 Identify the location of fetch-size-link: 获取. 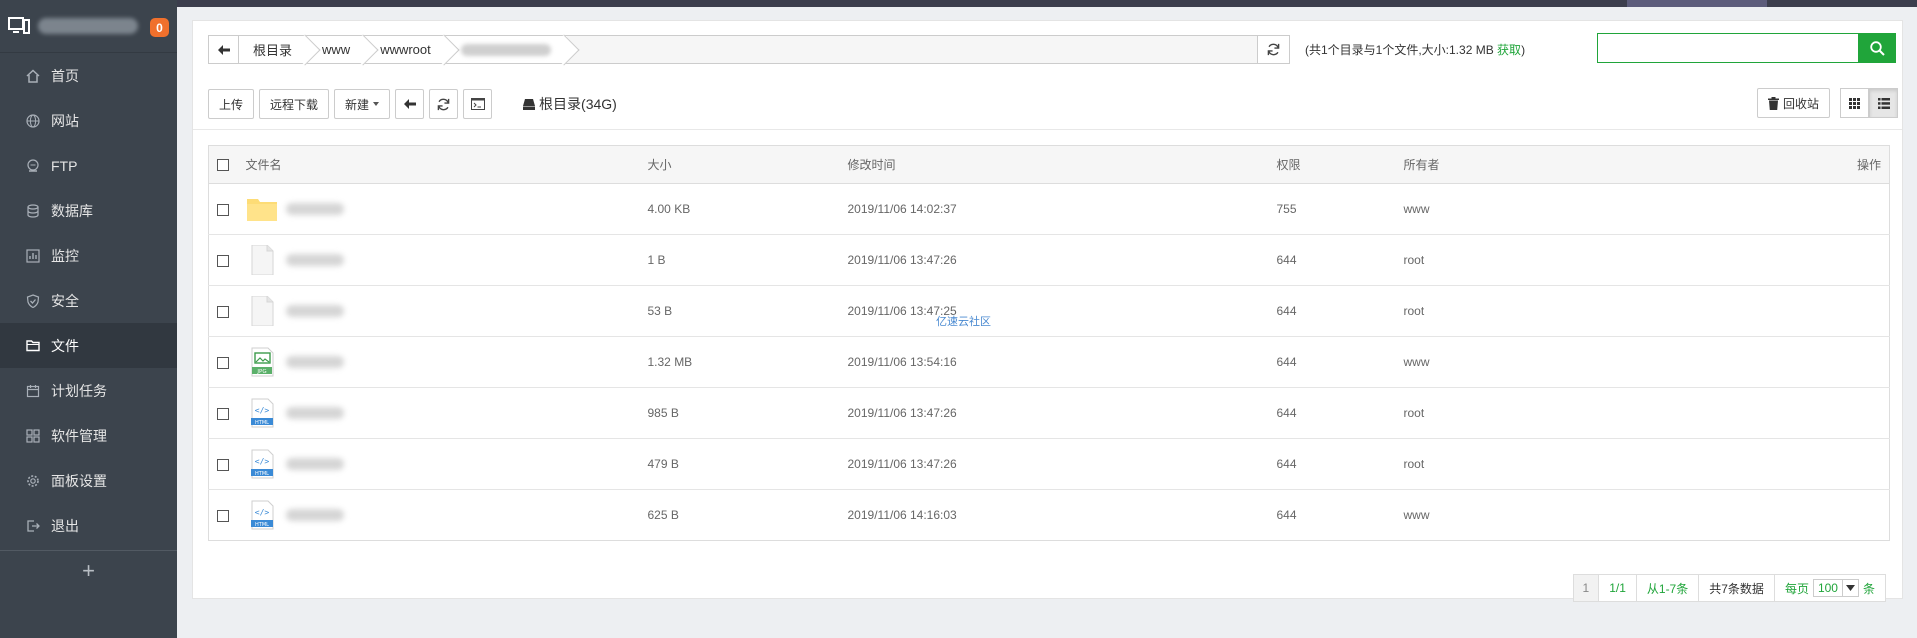
(1509, 50).